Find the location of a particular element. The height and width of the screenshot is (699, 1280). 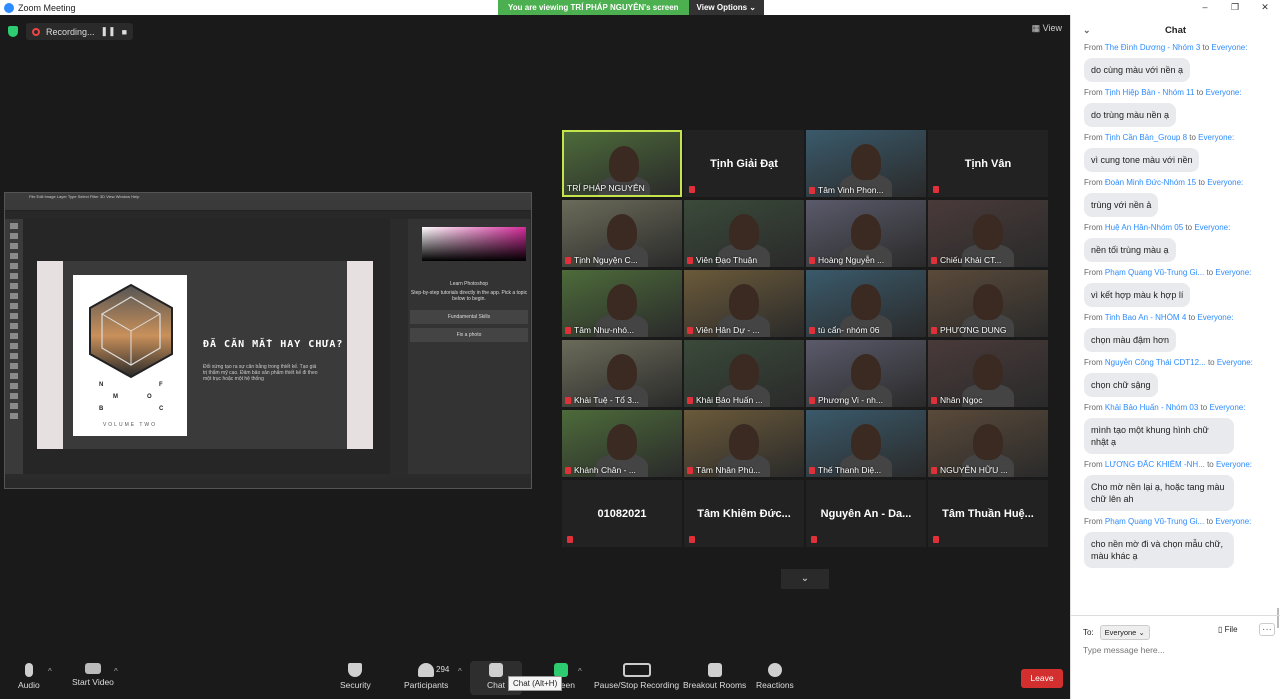

participant-tile: TRÍ PHÁP NGUYÊN is located at coordinates (622, 163).